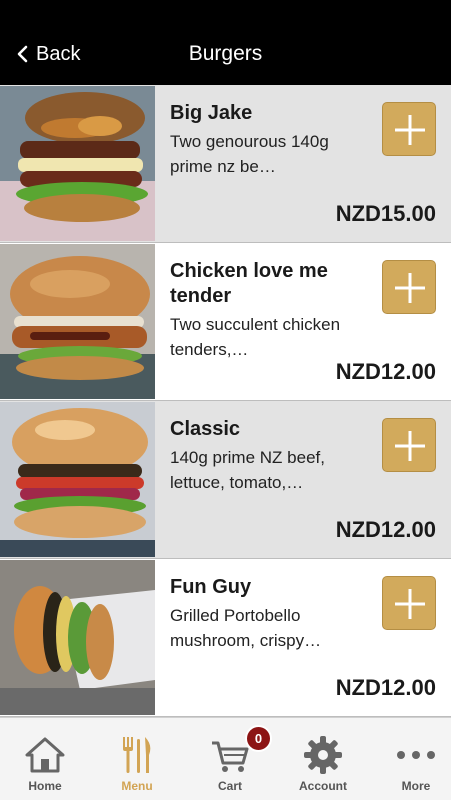 The image size is (451, 800). What do you see at coordinates (258, 738) in the screenshot?
I see `cart-count-badge: 0` at bounding box center [258, 738].